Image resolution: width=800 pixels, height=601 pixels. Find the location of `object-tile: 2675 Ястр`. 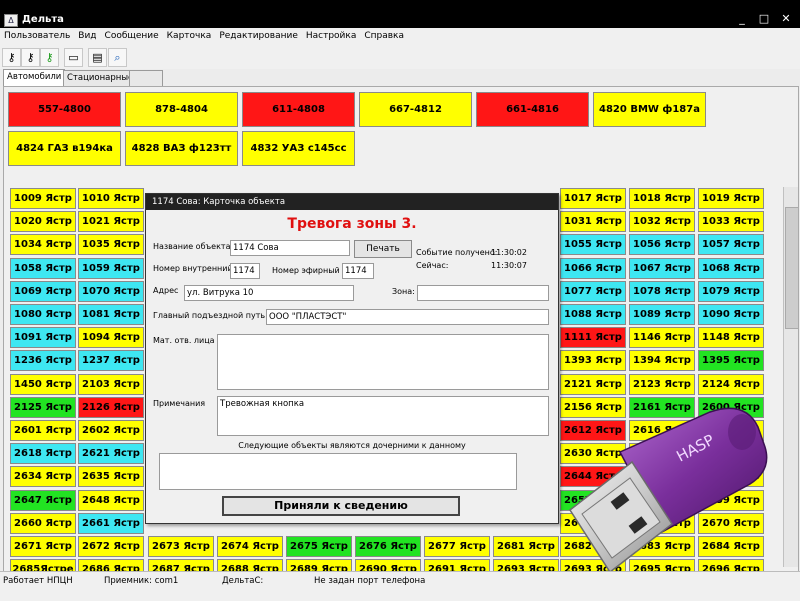

object-tile: 2675 Ястр is located at coordinates (319, 546).